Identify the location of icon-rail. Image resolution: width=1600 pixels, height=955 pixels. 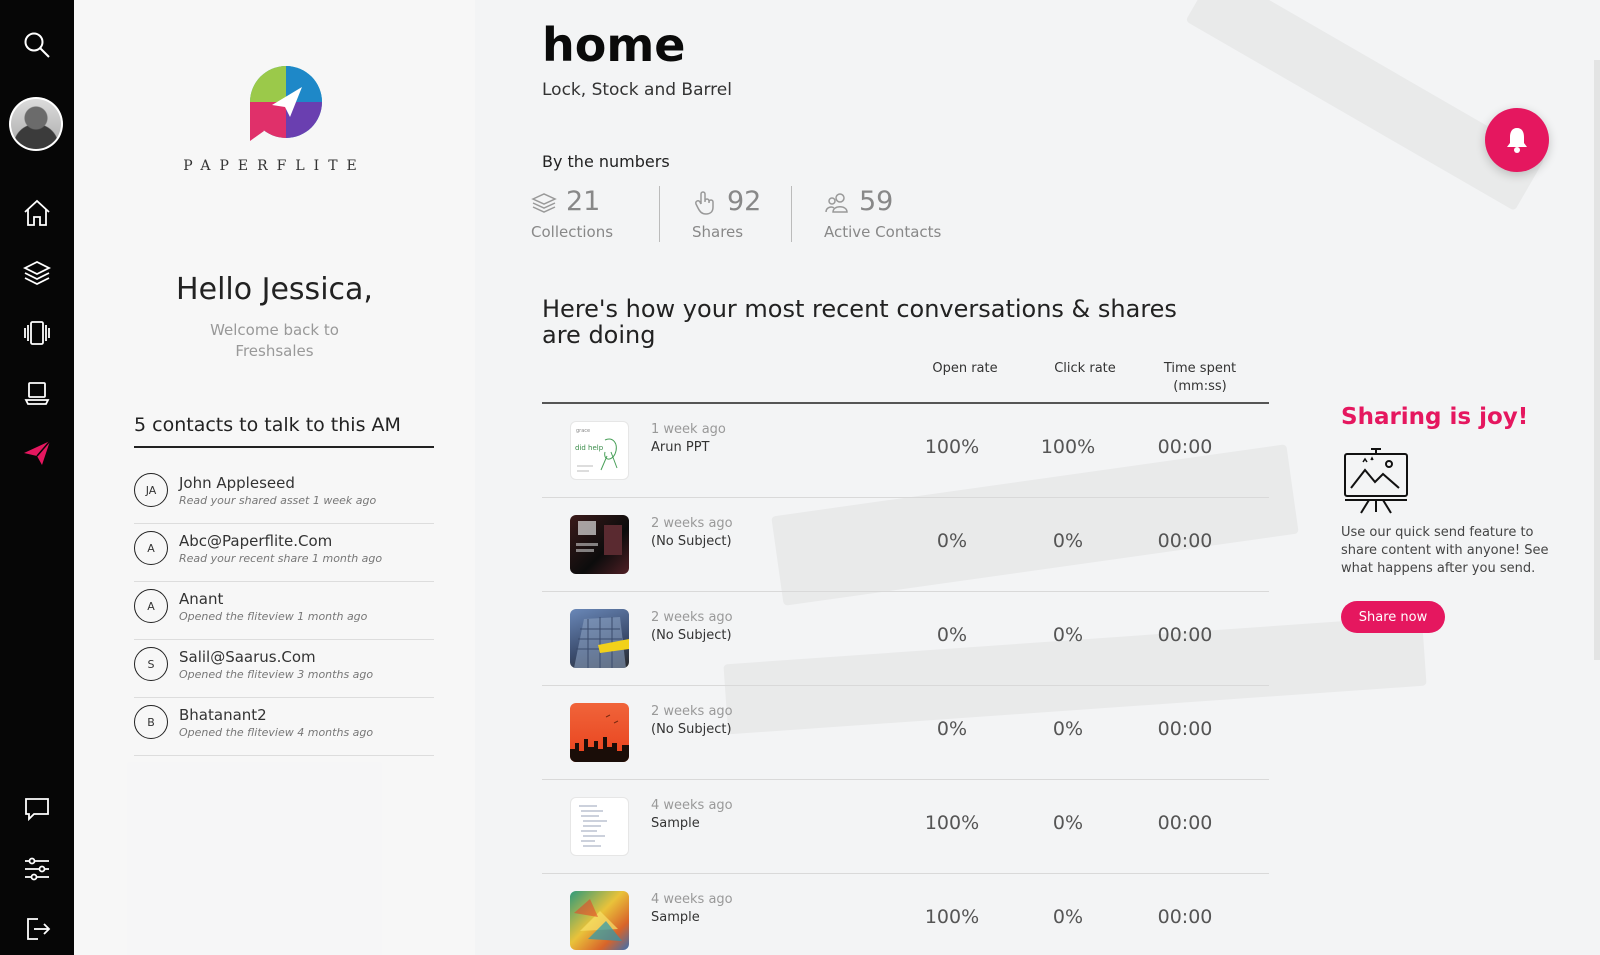
(37, 477).